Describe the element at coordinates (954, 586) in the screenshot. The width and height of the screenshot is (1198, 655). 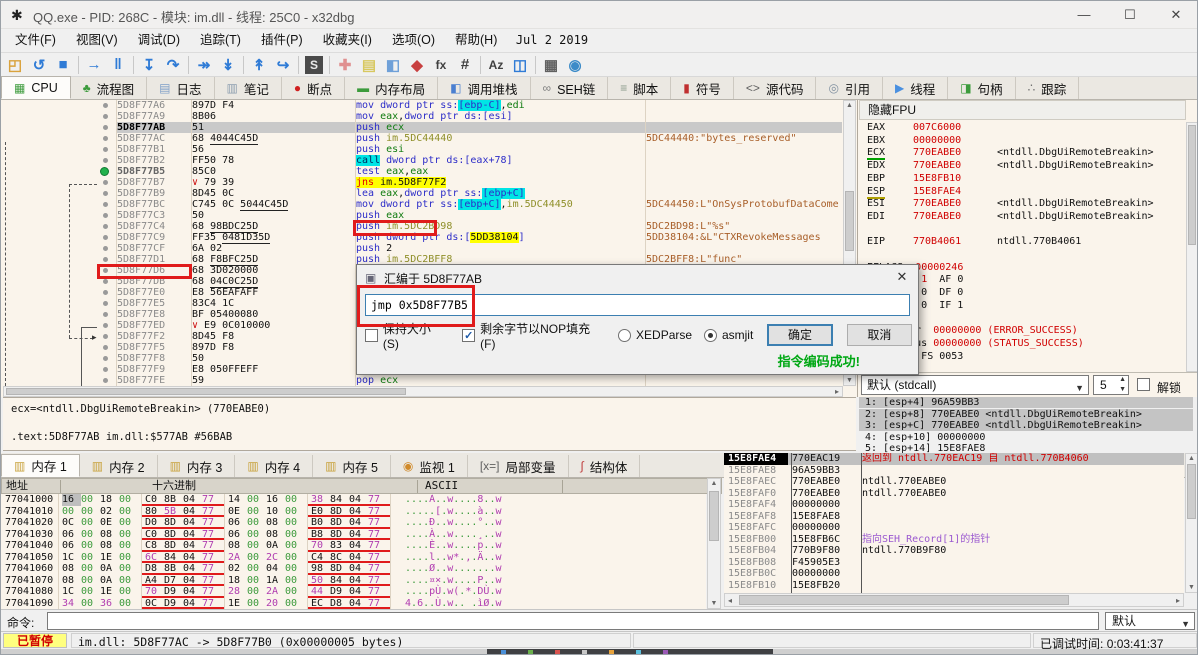
I see `stack-row: 15E8FB10 15E8FB20` at that location.